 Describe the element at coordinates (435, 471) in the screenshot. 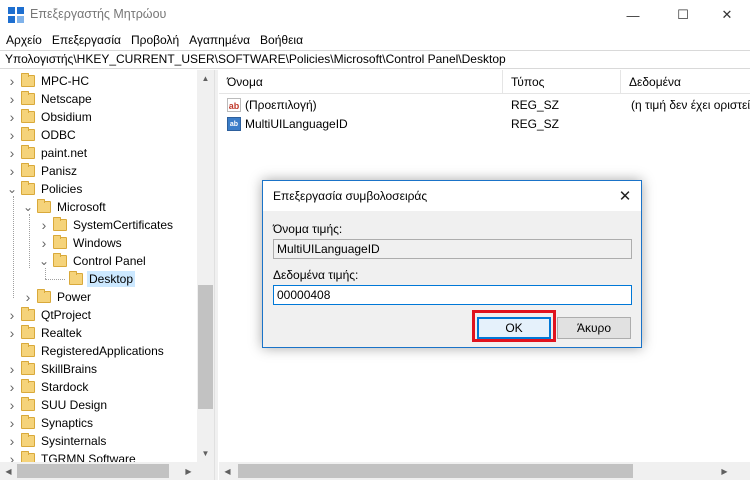

I see `list-hscroll-thumb` at that location.